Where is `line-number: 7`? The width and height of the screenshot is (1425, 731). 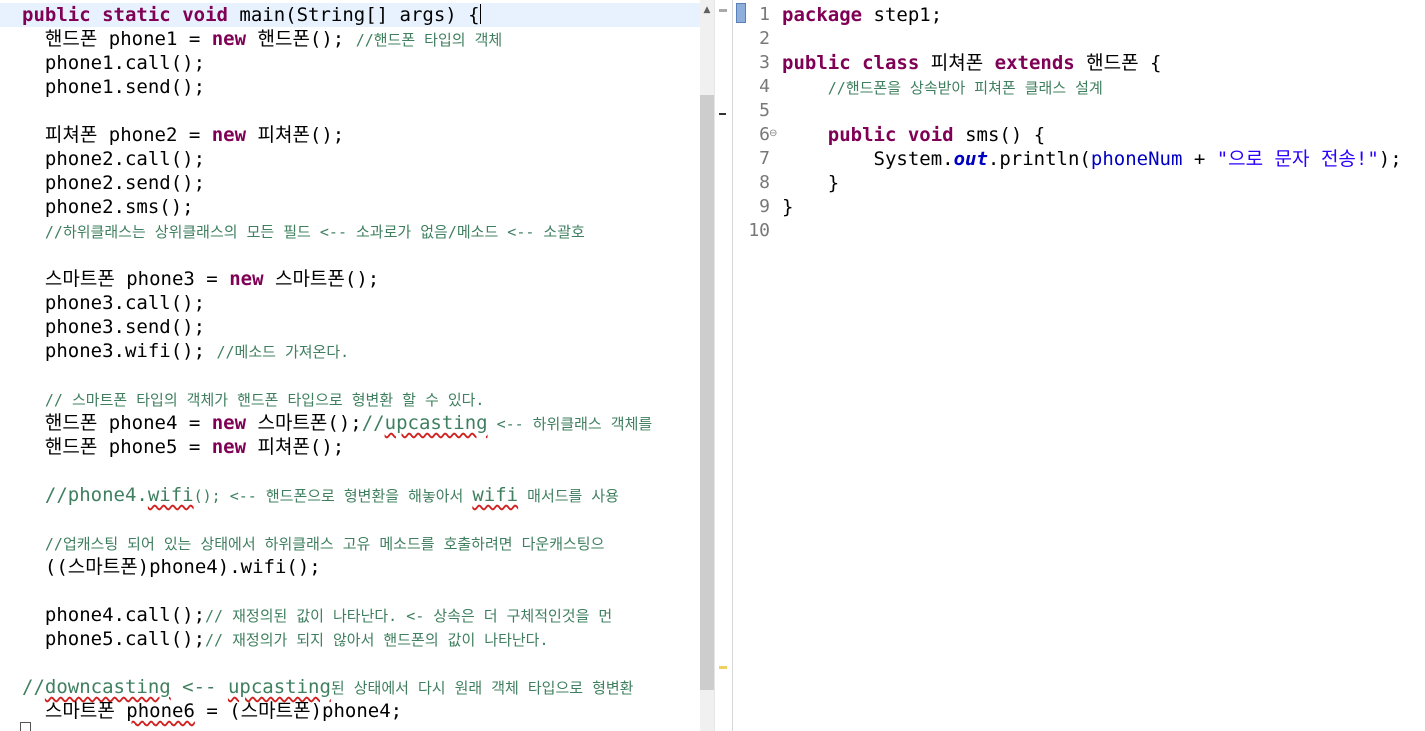 line-number: 7 is located at coordinates (764, 158).